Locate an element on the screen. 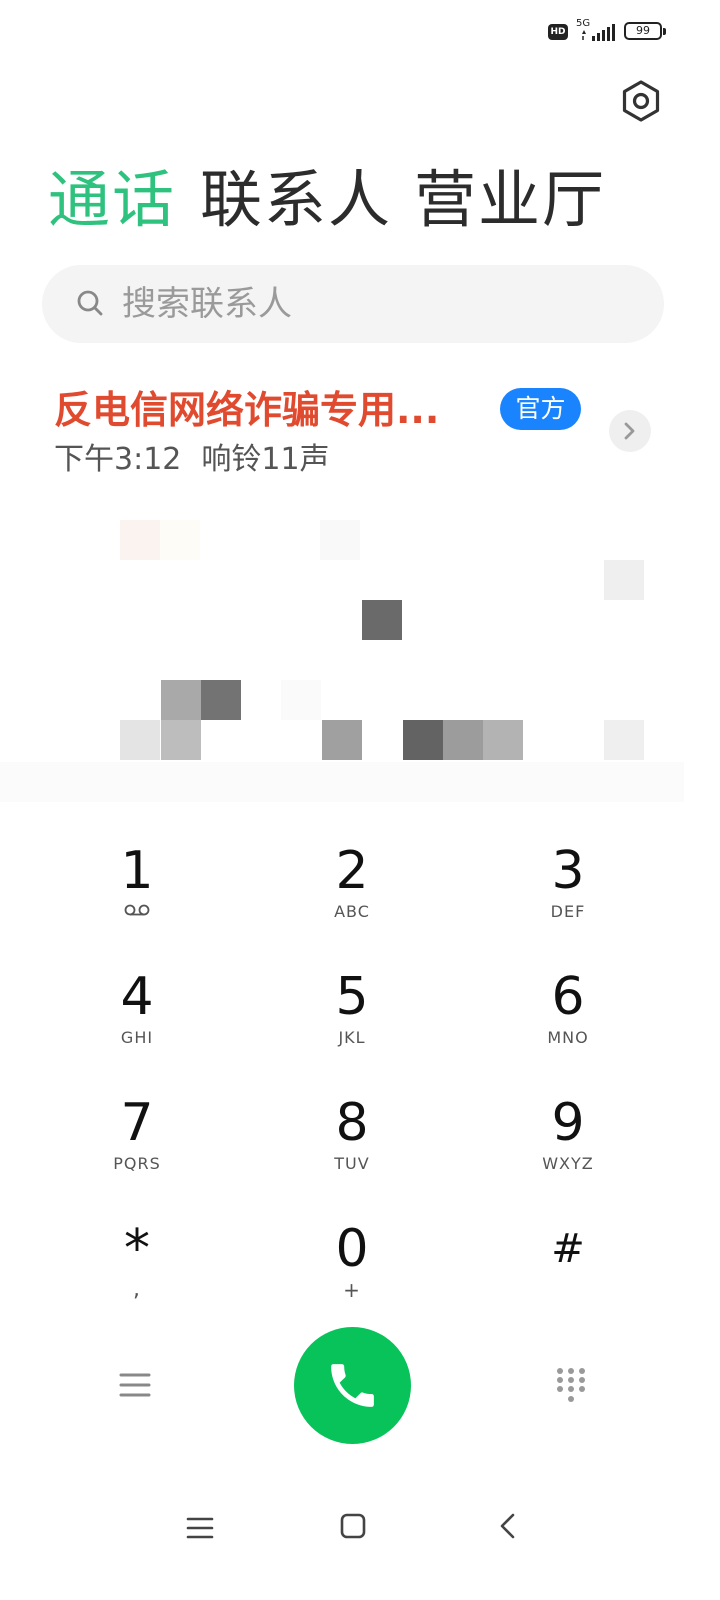  dial-key-5: 5 JKL is located at coordinates (352, 1021).